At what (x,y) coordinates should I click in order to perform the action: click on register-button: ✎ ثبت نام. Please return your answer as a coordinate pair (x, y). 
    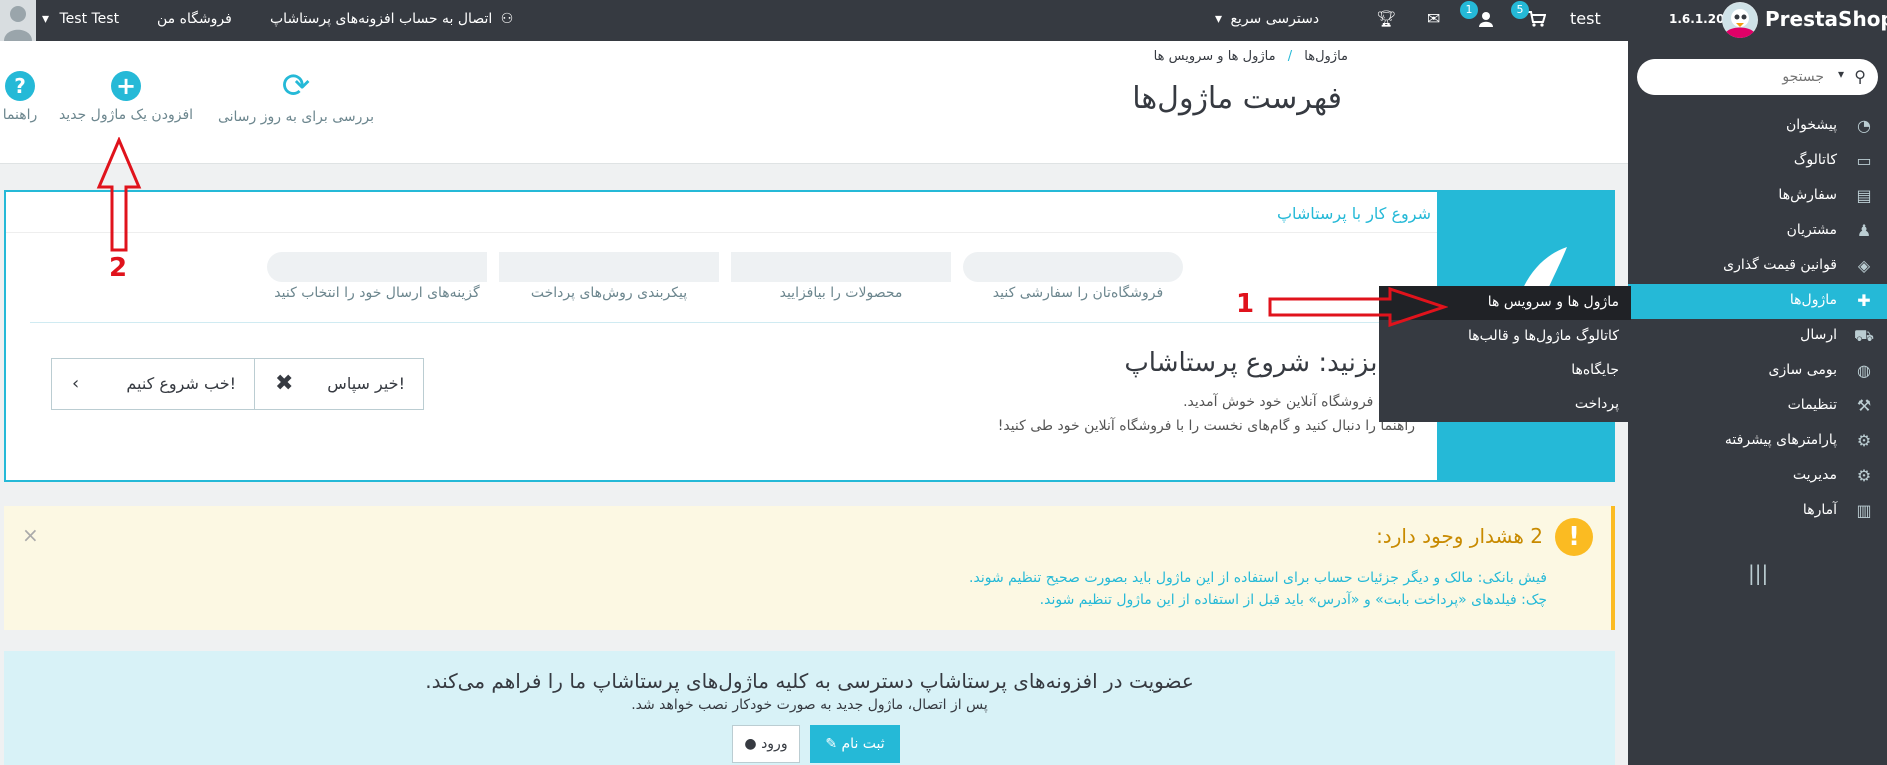
    Looking at the image, I should click on (855, 744).